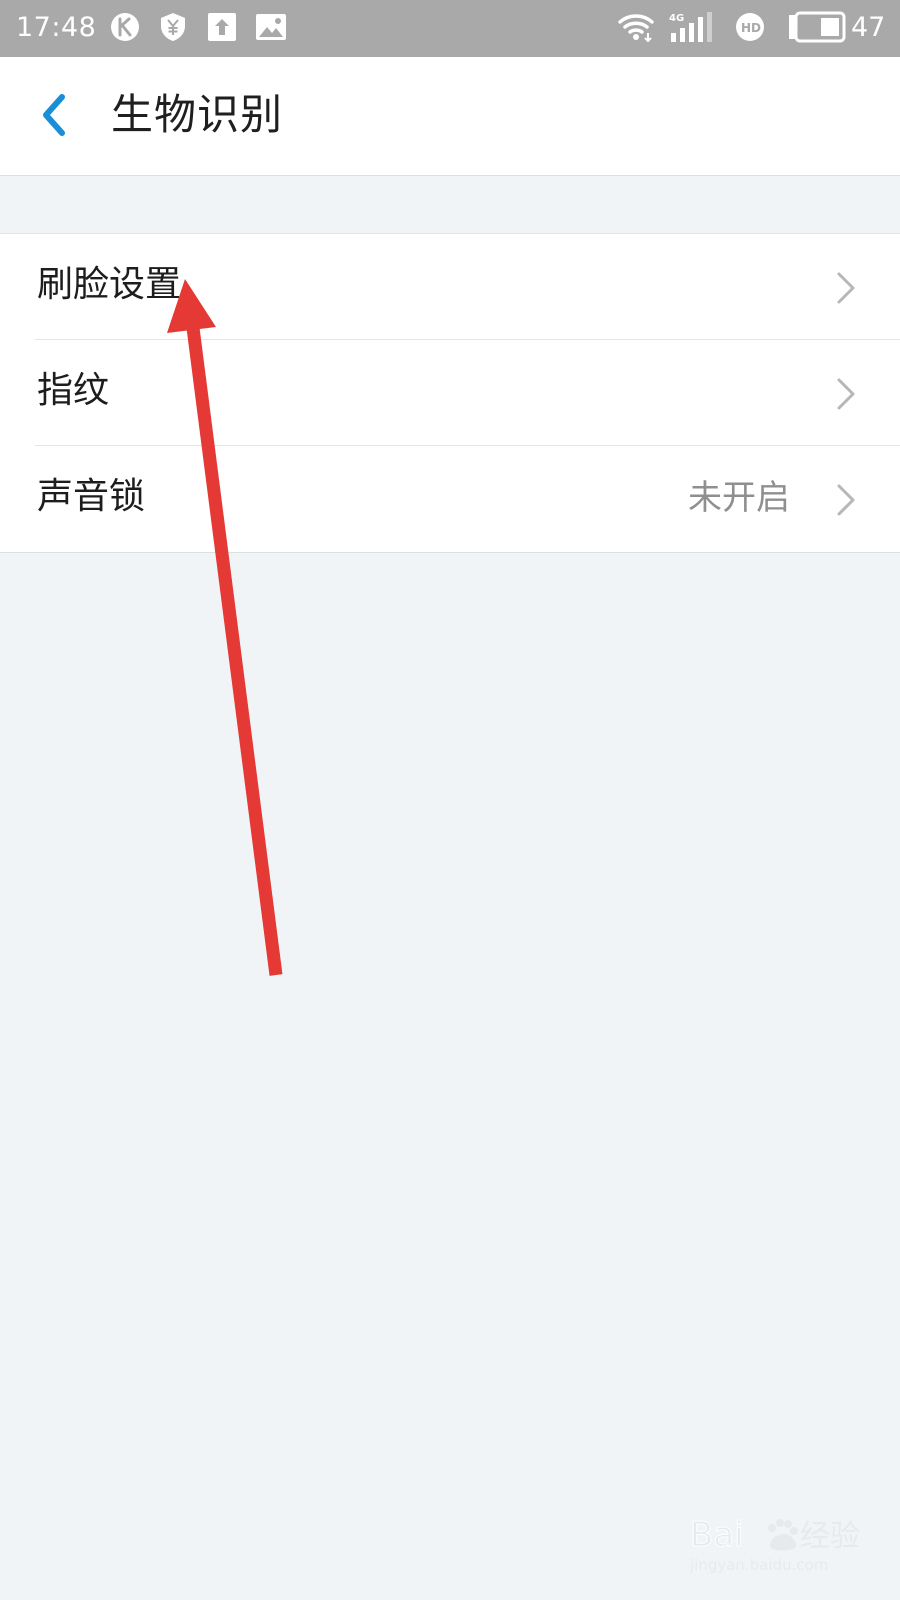 This screenshot has width=900, height=1600. Describe the element at coordinates (868, 27) in the screenshot. I see `battery-level: 47` at that location.